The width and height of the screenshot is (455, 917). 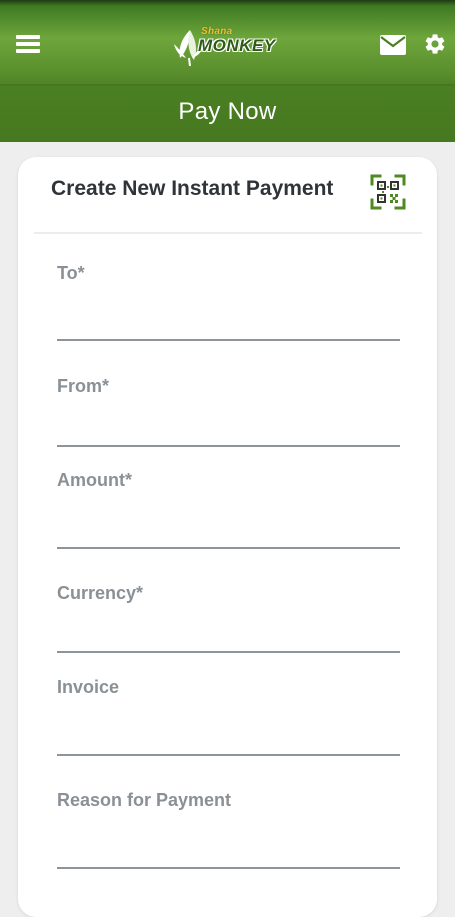 What do you see at coordinates (94, 480) in the screenshot?
I see `amount-field-label: Amount*` at bounding box center [94, 480].